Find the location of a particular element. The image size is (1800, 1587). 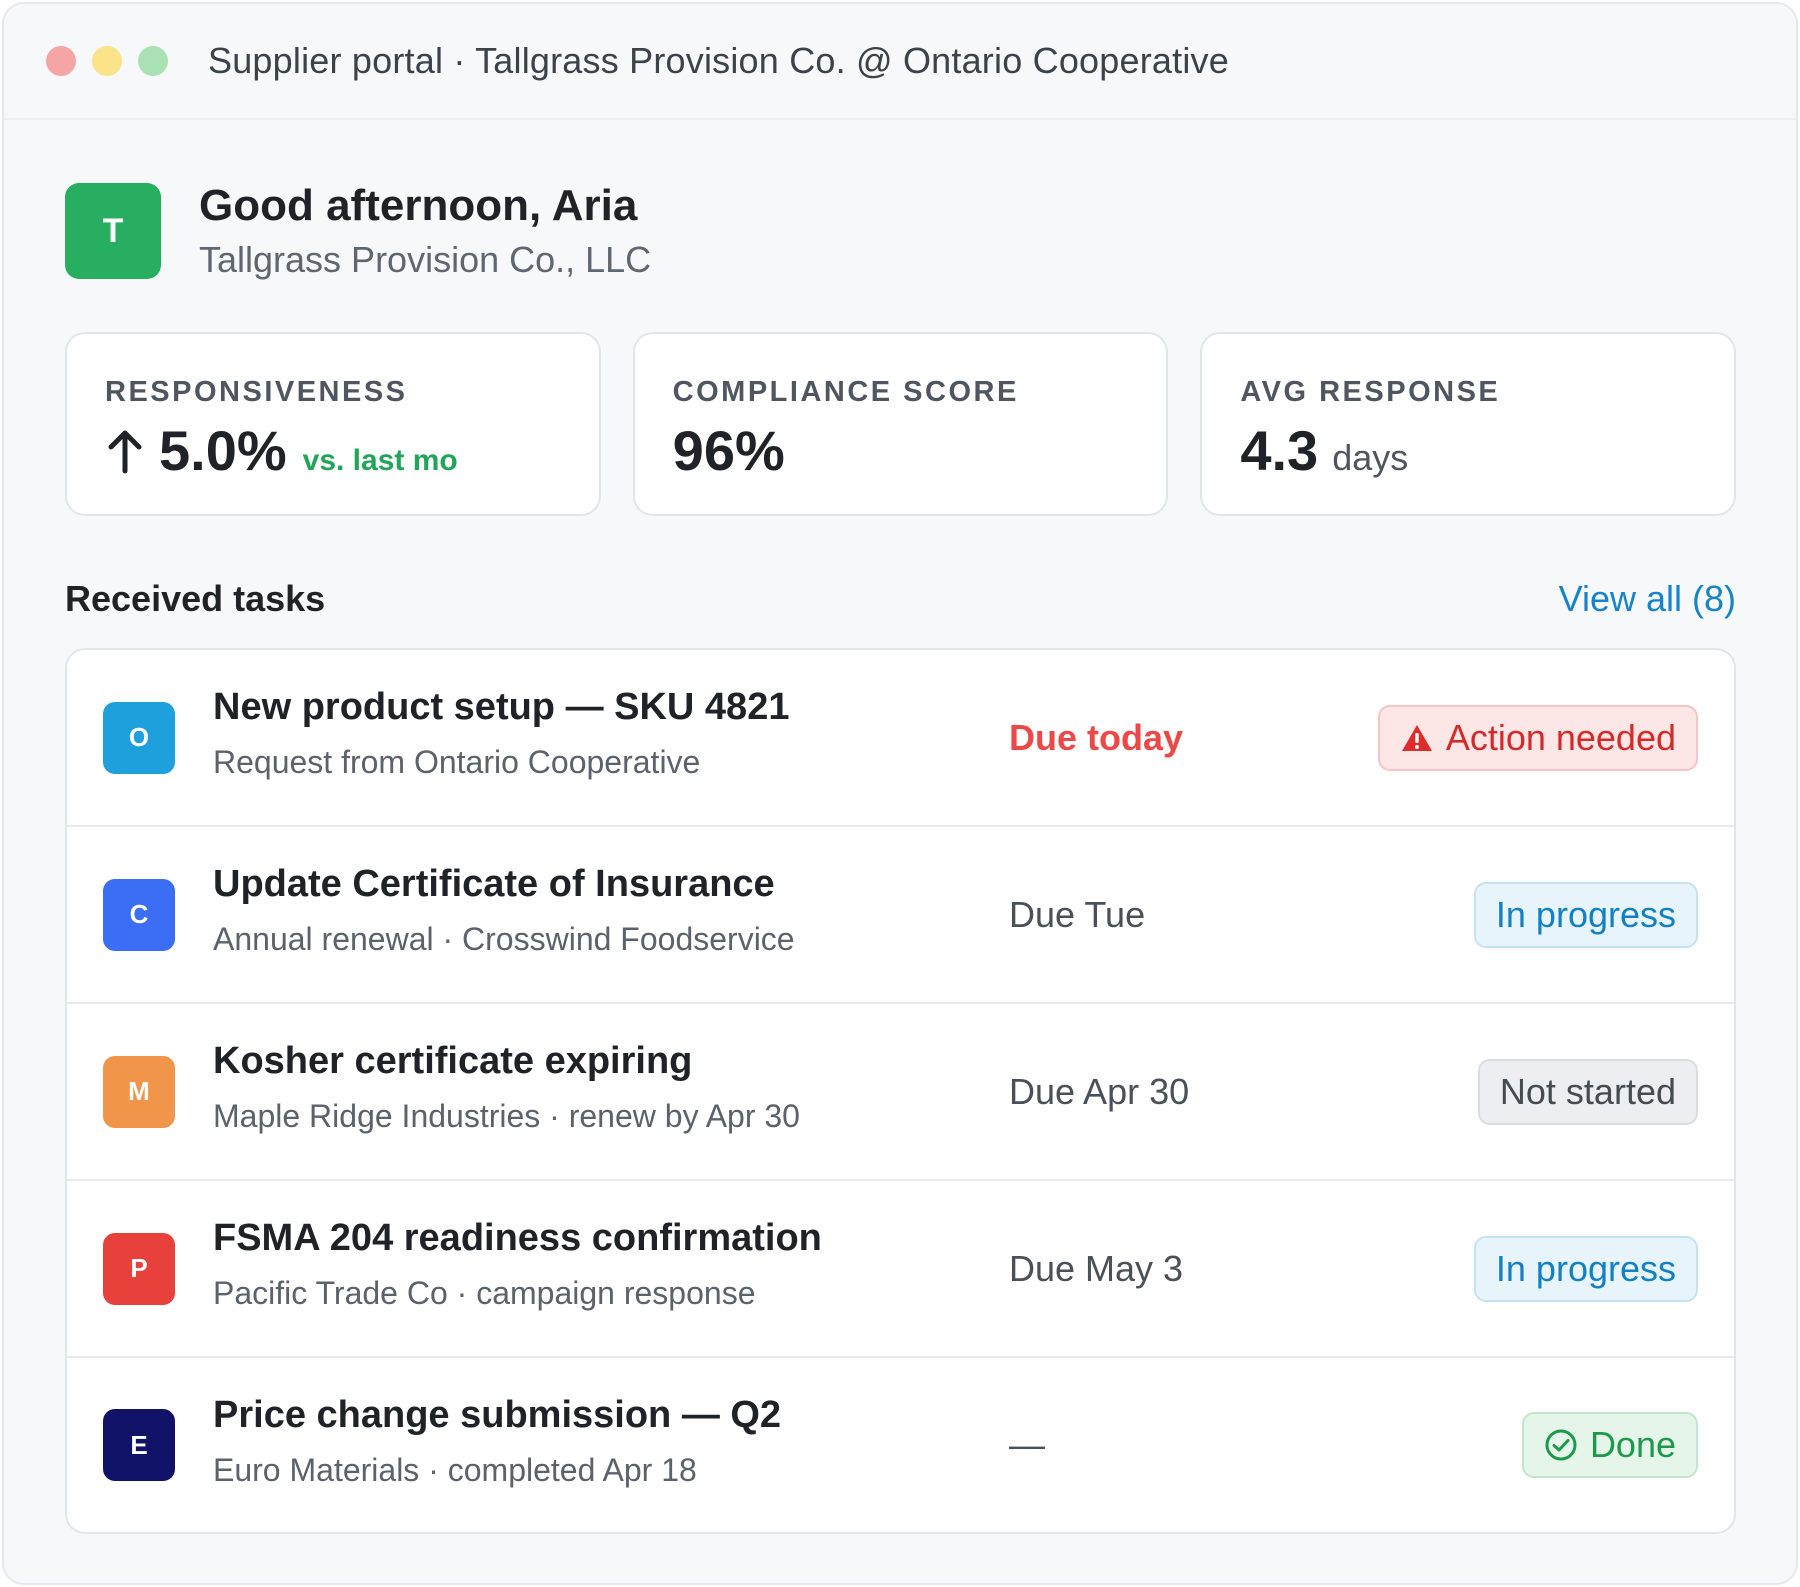

stat-card-compliance: COMPLIANCE SCORE 96% is located at coordinates (900, 424).